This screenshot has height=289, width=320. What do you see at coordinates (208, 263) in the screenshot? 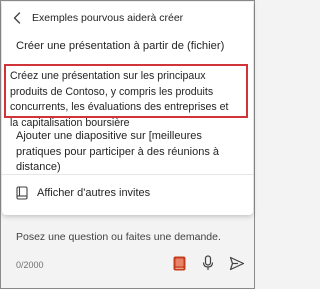
I see `microphone-icon` at bounding box center [208, 263].